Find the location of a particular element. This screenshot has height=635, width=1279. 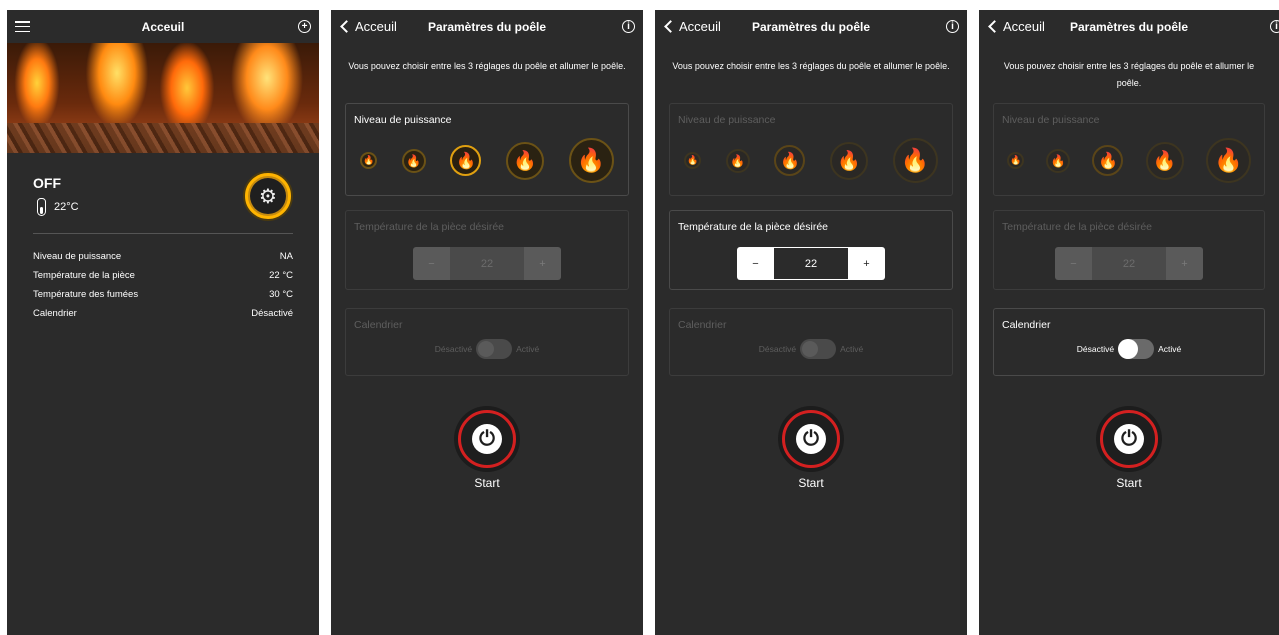

toggle-on-label: Activé is located at coordinates (852, 349).